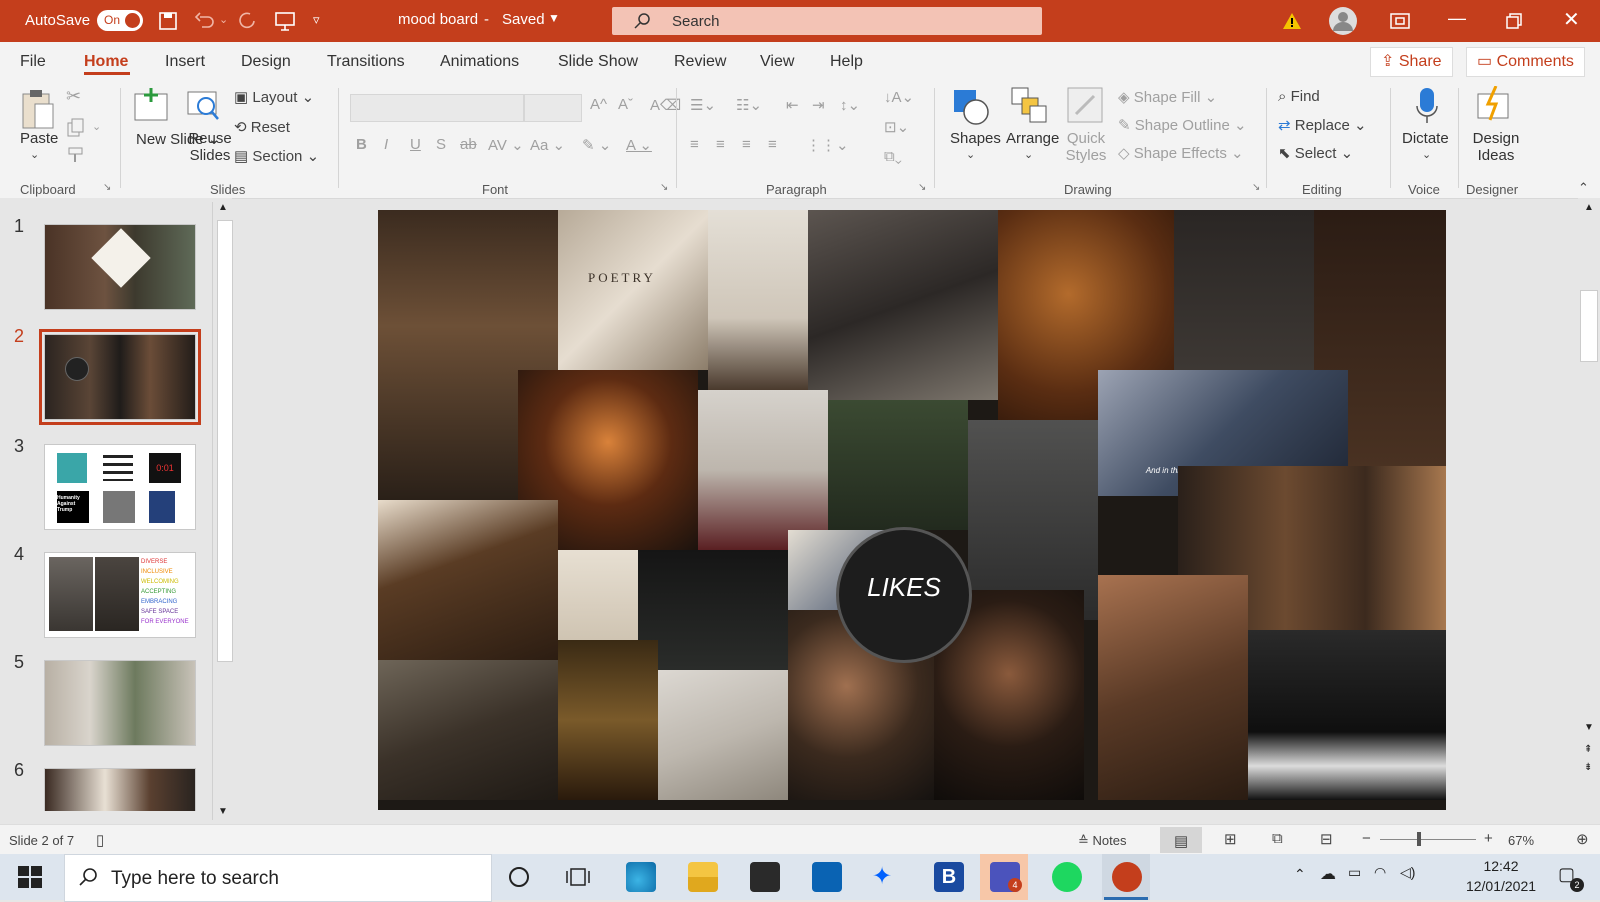 This screenshot has width=1600, height=902. What do you see at coordinates (554, 18) in the screenshot?
I see `save-status-dropdown-icon: ▼` at bounding box center [554, 18].